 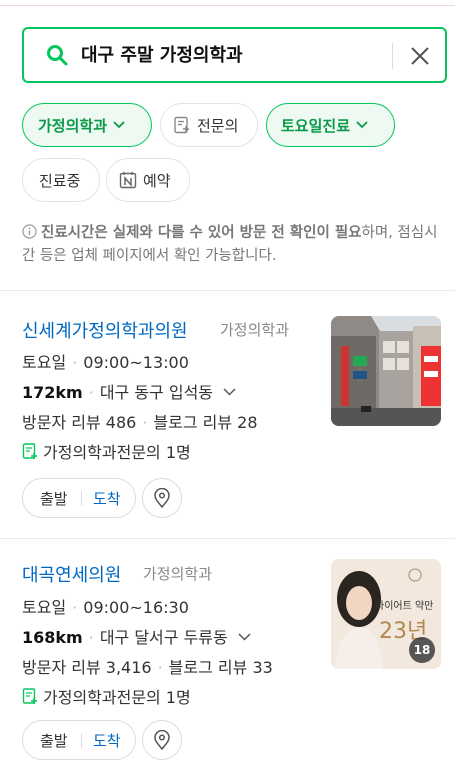 What do you see at coordinates (422, 650) in the screenshot?
I see `photo-count-badge: 18` at bounding box center [422, 650].